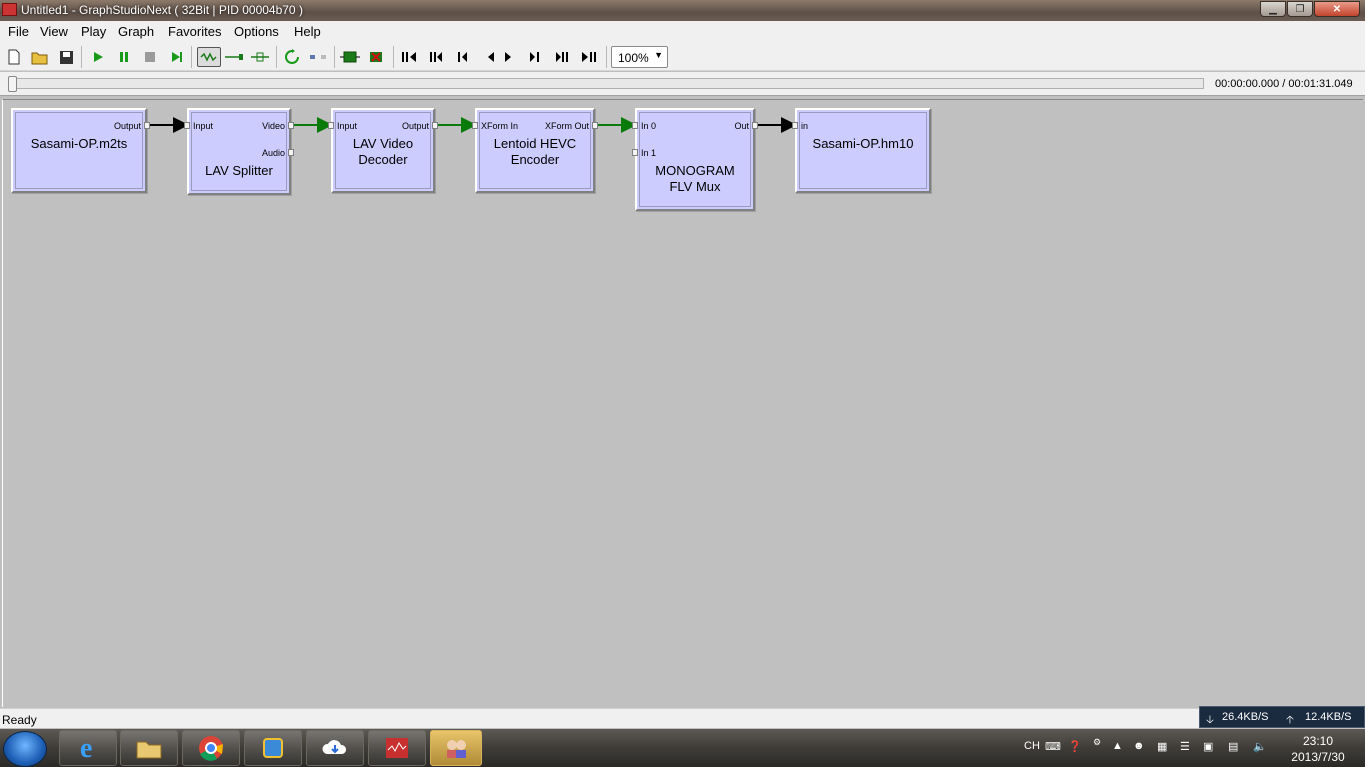 Image resolution: width=1365 pixels, height=767 pixels. What do you see at coordinates (608, 83) in the screenshot?
I see `seek-slider` at bounding box center [608, 83].